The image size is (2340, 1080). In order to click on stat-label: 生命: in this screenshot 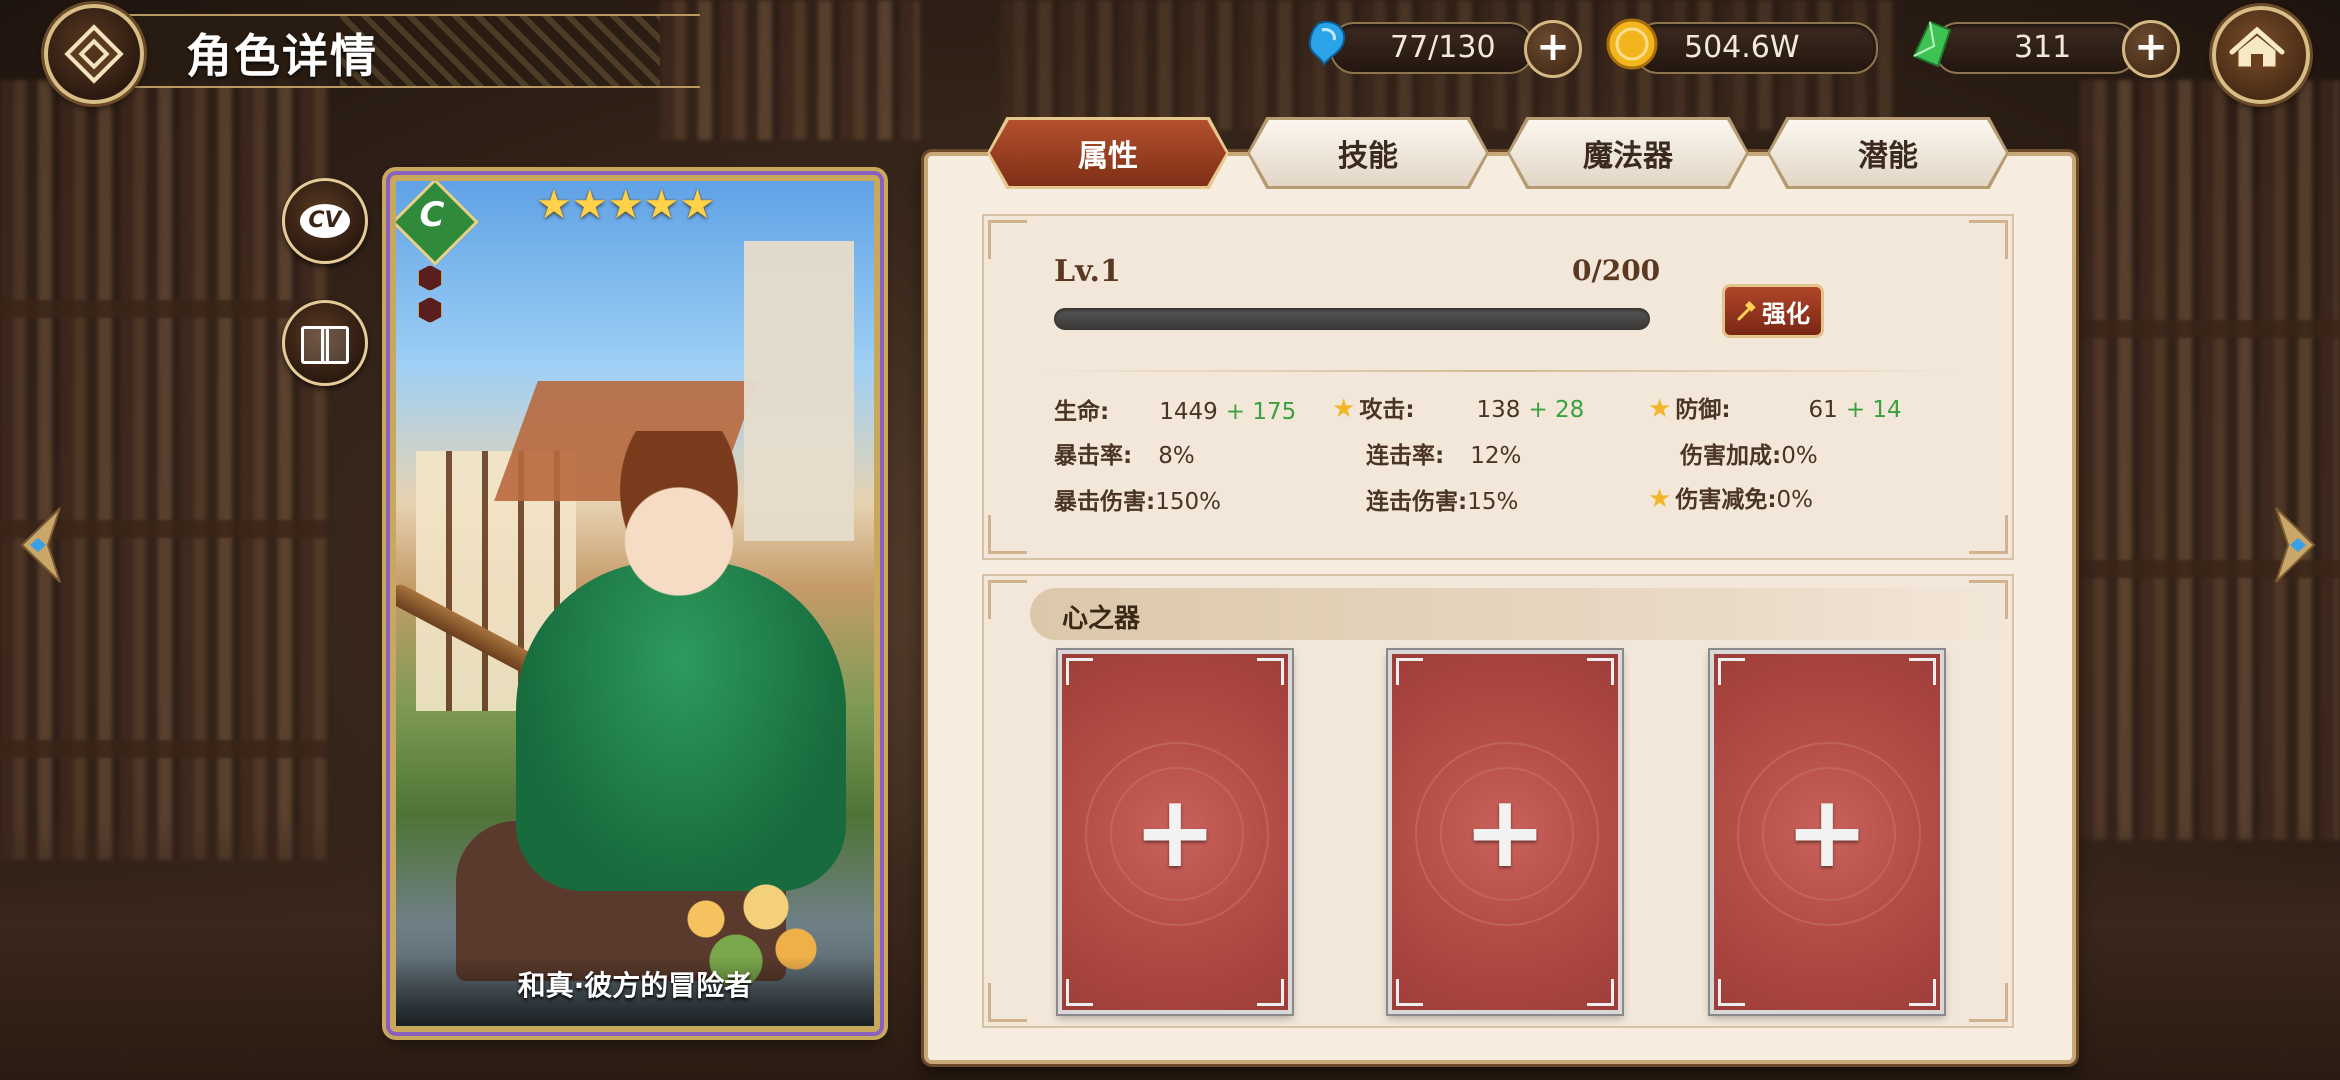, I will do `click(1082, 412)`.